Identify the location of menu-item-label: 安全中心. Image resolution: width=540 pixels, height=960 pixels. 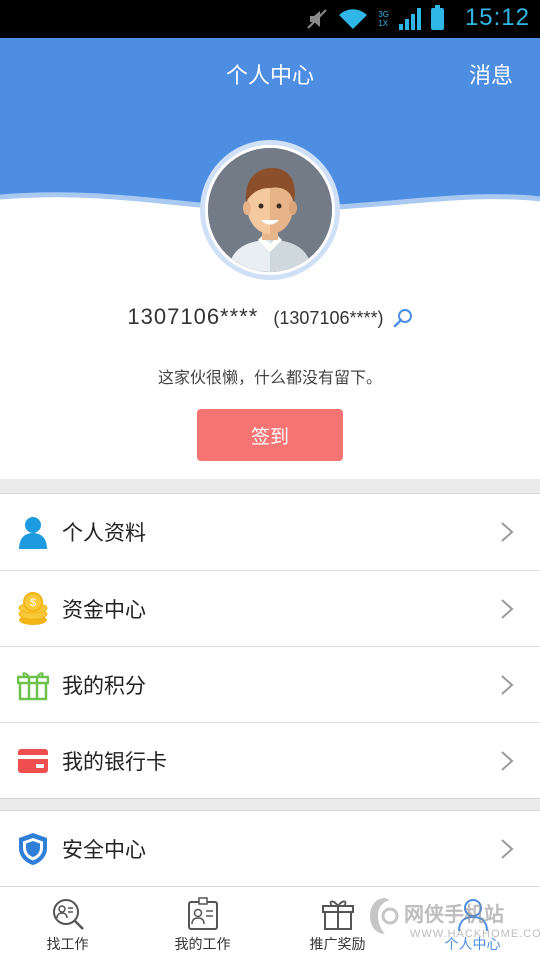
(104, 850).